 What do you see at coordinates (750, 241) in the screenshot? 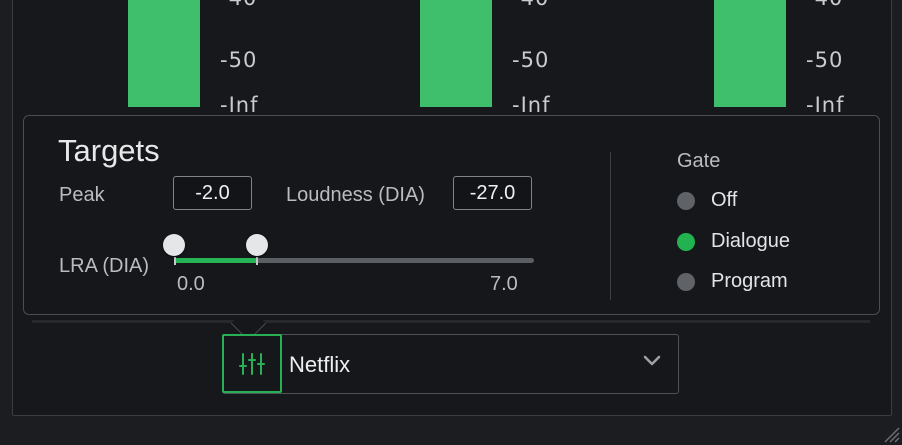
I see `gate-option-label: Dialogue` at bounding box center [750, 241].